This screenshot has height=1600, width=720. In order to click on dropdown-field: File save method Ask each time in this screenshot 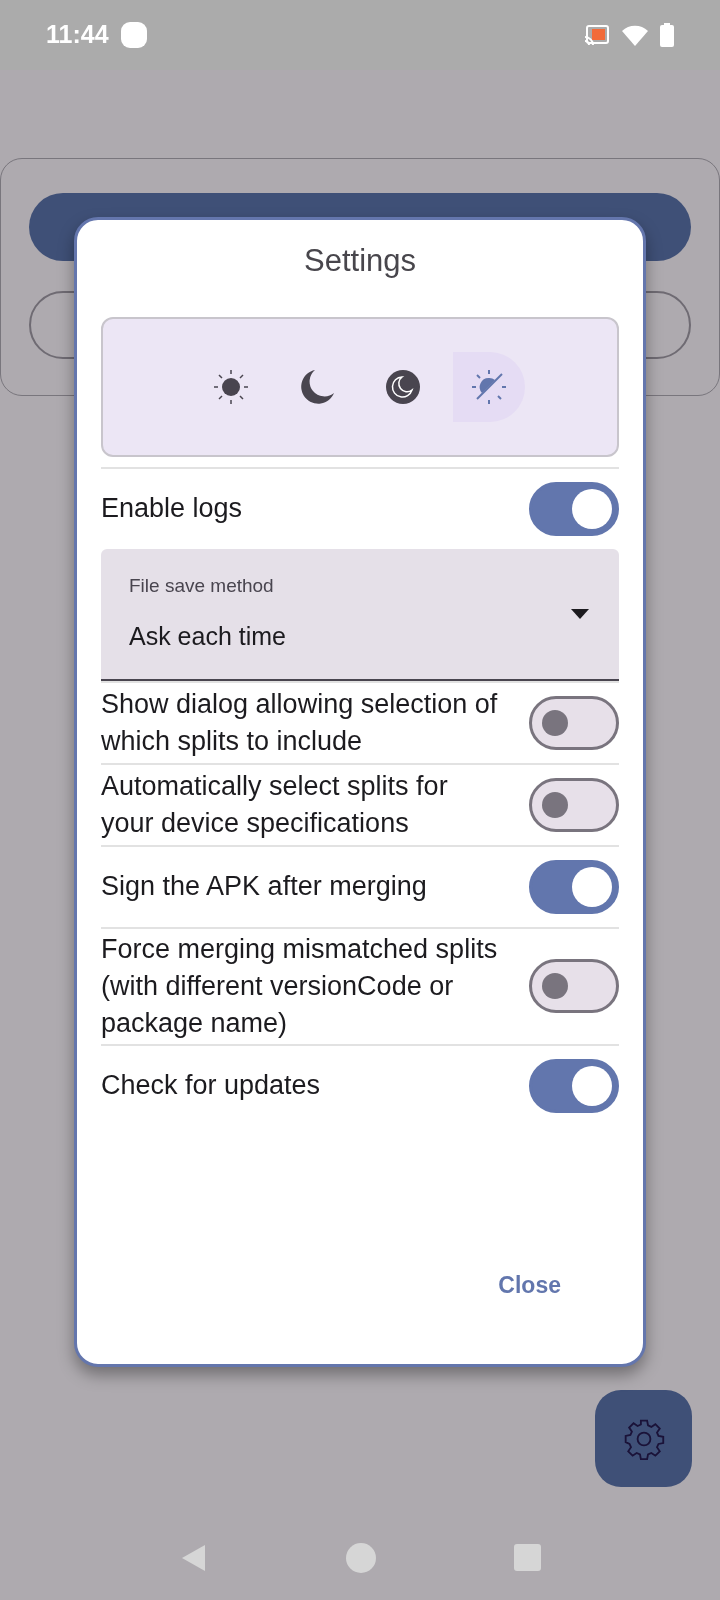, I will do `click(360, 614)`.